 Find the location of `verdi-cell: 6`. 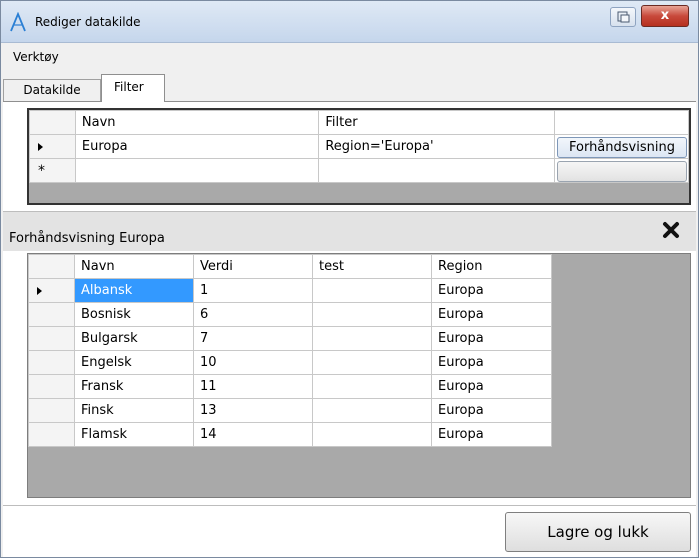

verdi-cell: 6 is located at coordinates (253, 314).